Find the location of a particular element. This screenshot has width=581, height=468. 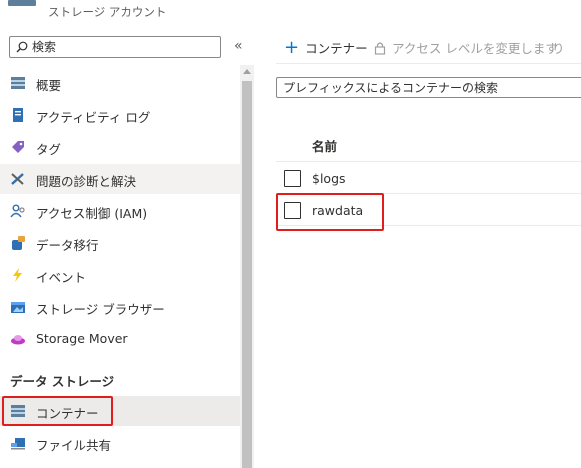

activity-log-icon is located at coordinates (18, 115).